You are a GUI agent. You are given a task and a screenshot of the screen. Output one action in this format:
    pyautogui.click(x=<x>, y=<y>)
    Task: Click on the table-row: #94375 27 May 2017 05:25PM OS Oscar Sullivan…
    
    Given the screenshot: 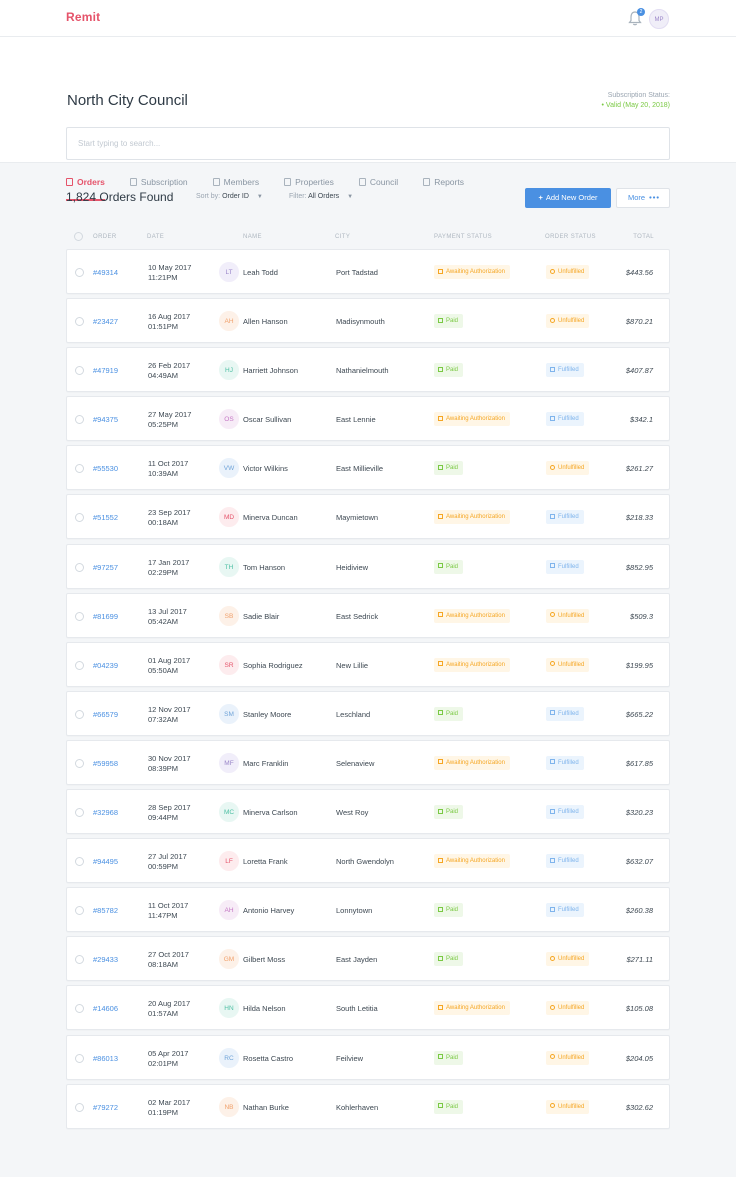 What is the action you would take?
    pyautogui.click(x=368, y=419)
    